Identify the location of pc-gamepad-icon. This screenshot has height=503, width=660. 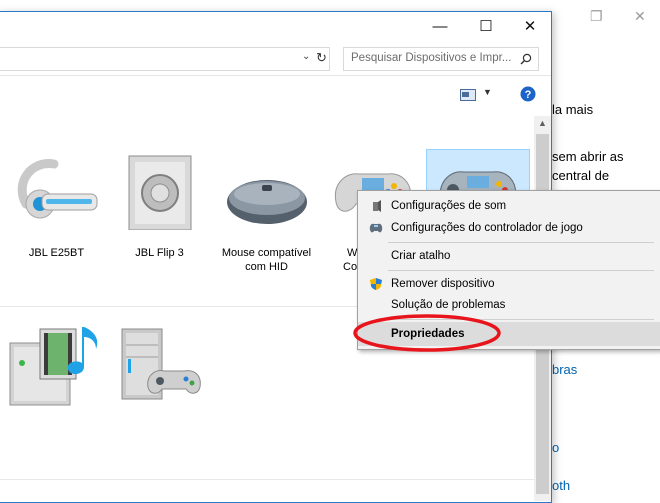
(161, 364).